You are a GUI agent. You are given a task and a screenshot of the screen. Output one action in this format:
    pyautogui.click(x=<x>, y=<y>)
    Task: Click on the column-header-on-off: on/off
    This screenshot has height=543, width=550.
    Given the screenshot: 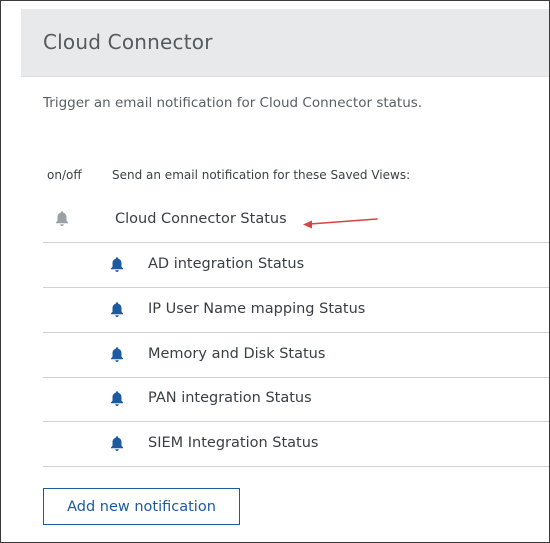 What is the action you would take?
    pyautogui.click(x=64, y=175)
    